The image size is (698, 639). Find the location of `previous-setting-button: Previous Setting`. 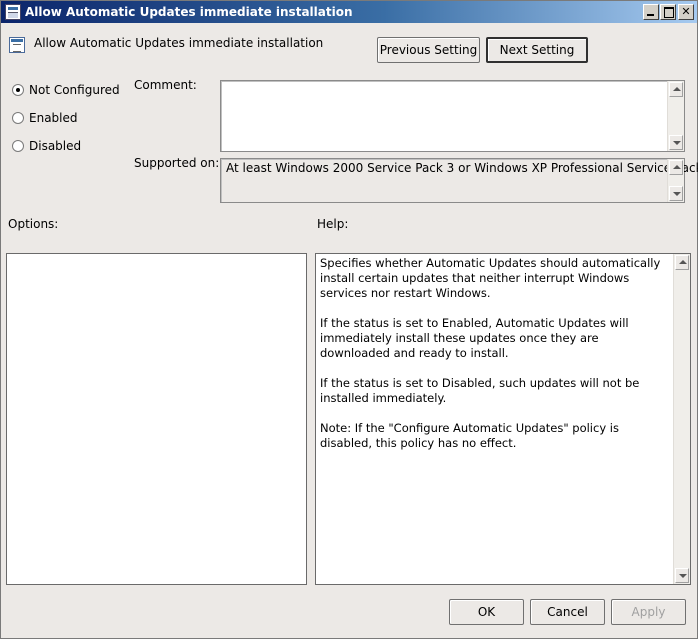

previous-setting-button: Previous Setting is located at coordinates (428, 50).